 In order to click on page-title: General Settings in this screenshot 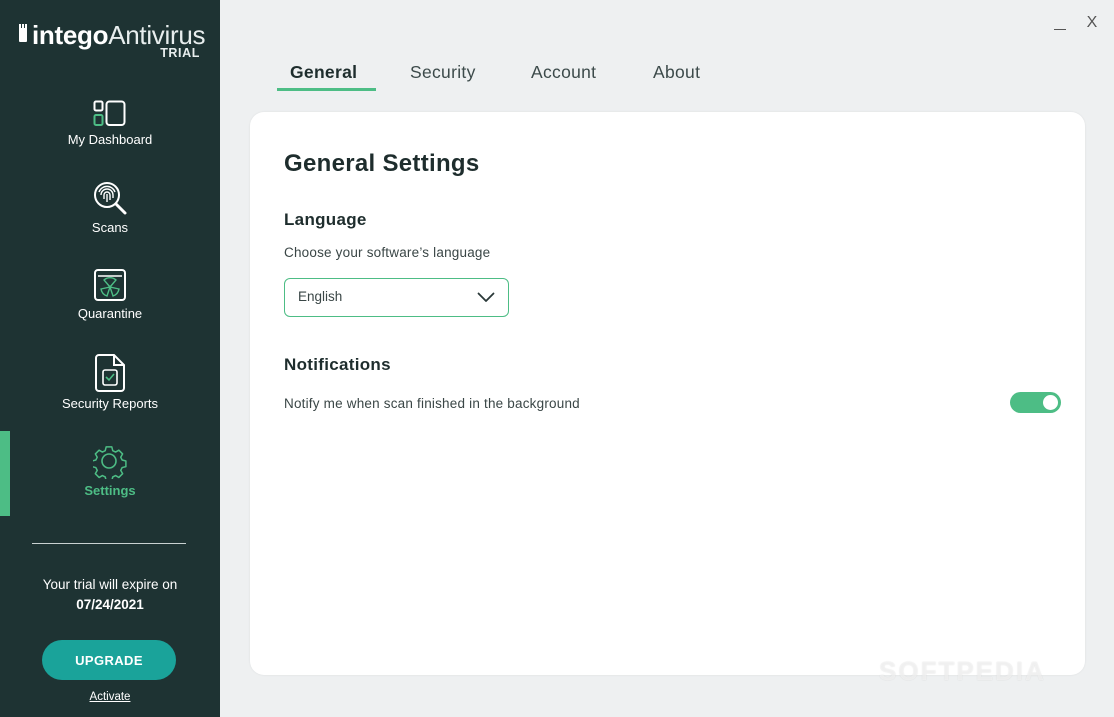, I will do `click(382, 163)`.